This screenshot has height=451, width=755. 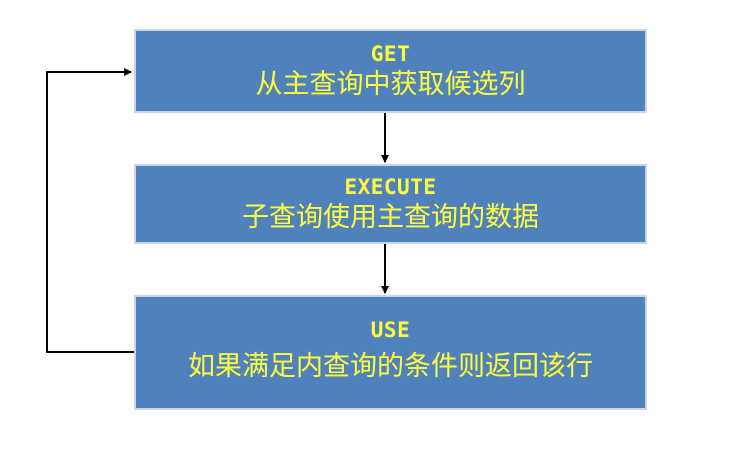 I want to click on execute-step-description: 子查询使用主查询的数据, so click(x=390, y=217).